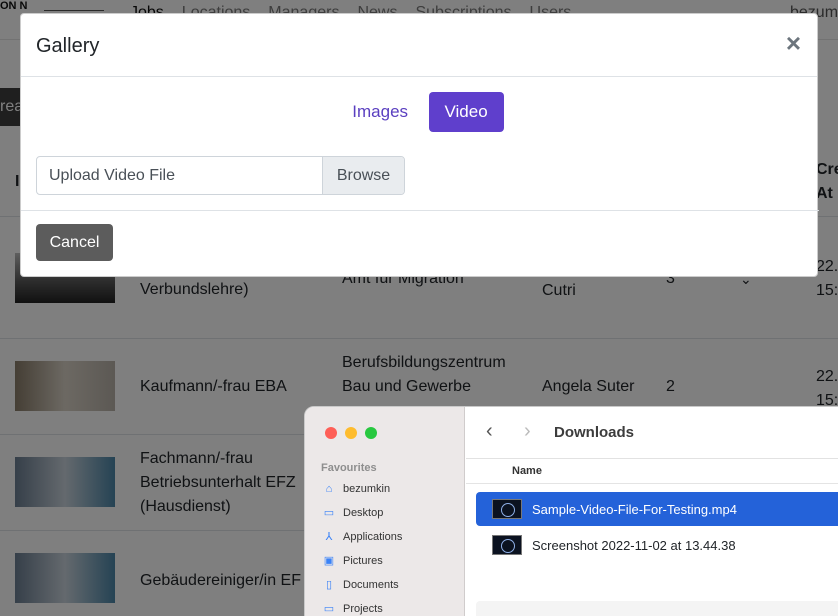 The image size is (838, 616). I want to click on file-name: Screenshot 2022-11-02 at 13.44.38, so click(634, 545).